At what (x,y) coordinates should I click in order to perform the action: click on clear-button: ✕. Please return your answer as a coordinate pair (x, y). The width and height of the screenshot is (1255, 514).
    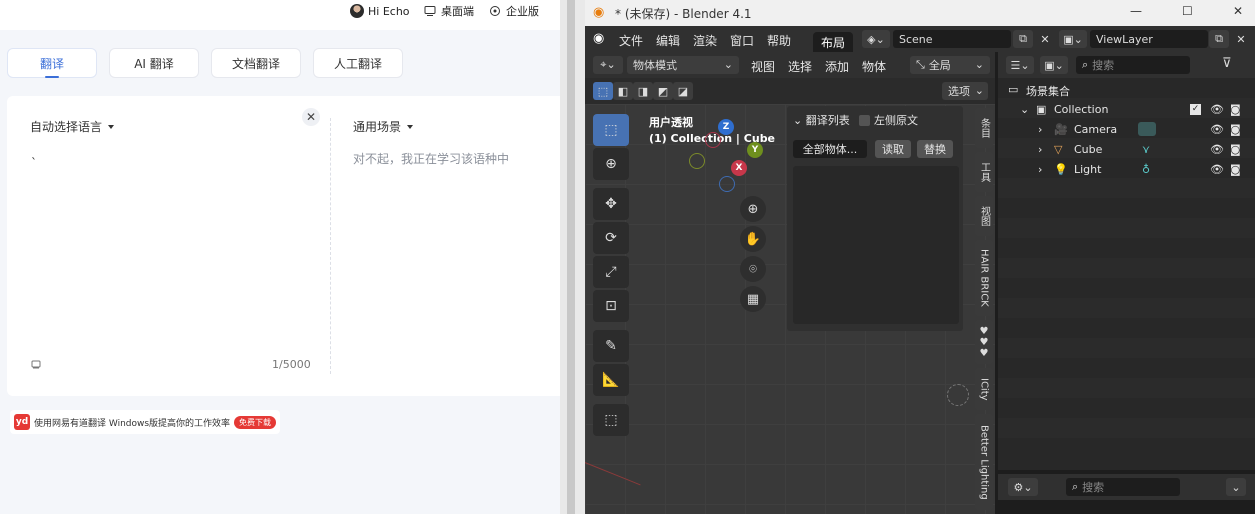
    Looking at the image, I should click on (311, 117).